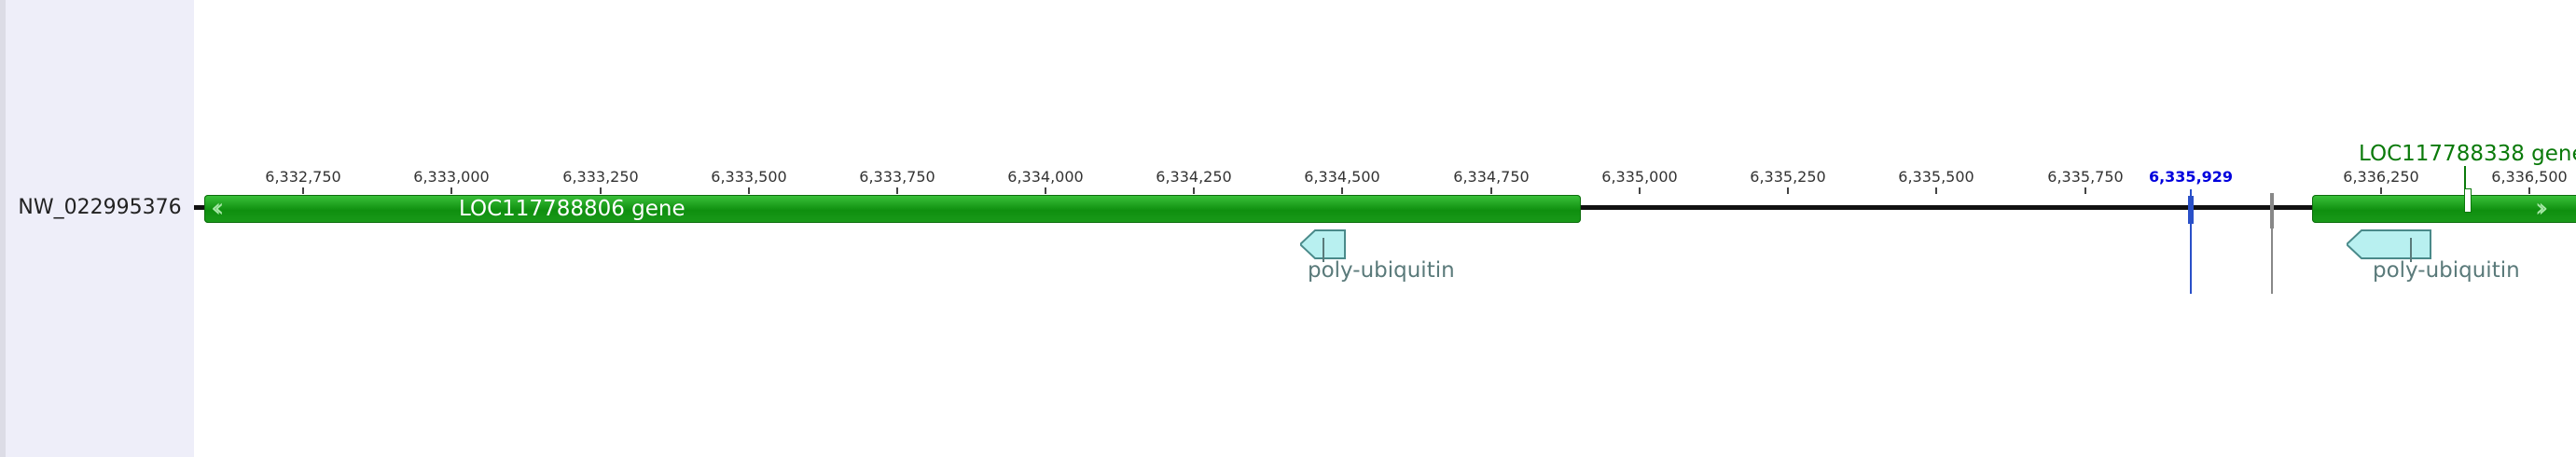 This screenshot has height=457, width=2576. Describe the element at coordinates (2389, 245) in the screenshot. I see `cds-feature-arrow` at that location.